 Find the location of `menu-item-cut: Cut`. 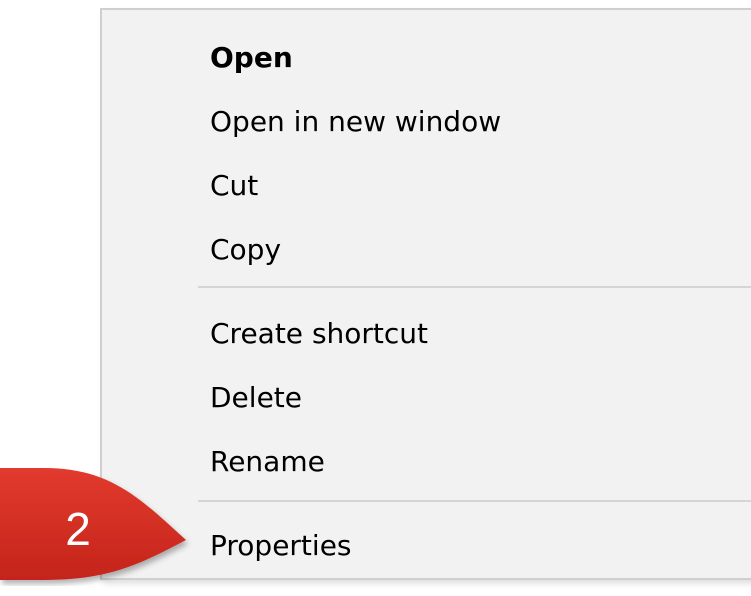

menu-item-cut: Cut is located at coordinates (426, 186).